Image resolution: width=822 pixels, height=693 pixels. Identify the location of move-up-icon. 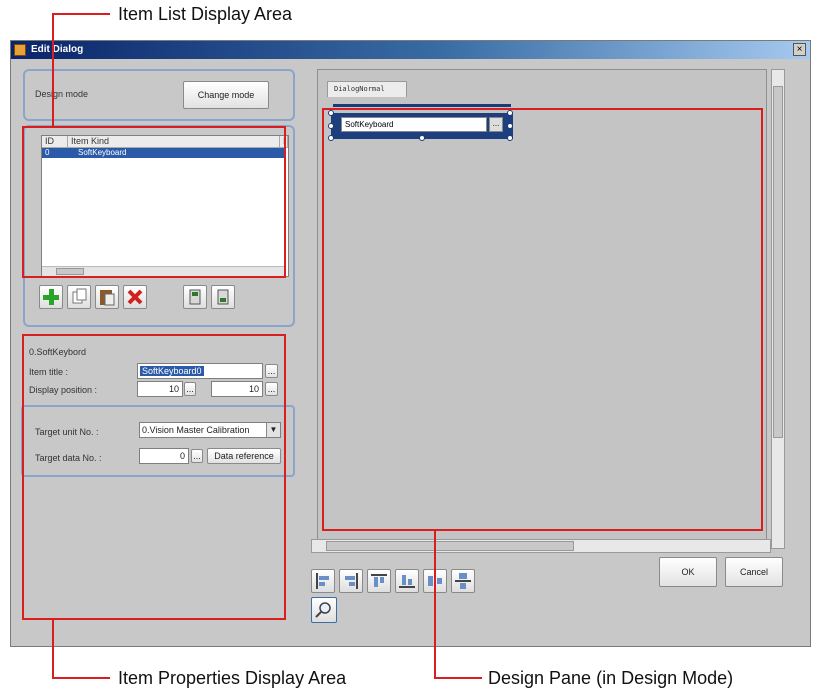
(195, 297).